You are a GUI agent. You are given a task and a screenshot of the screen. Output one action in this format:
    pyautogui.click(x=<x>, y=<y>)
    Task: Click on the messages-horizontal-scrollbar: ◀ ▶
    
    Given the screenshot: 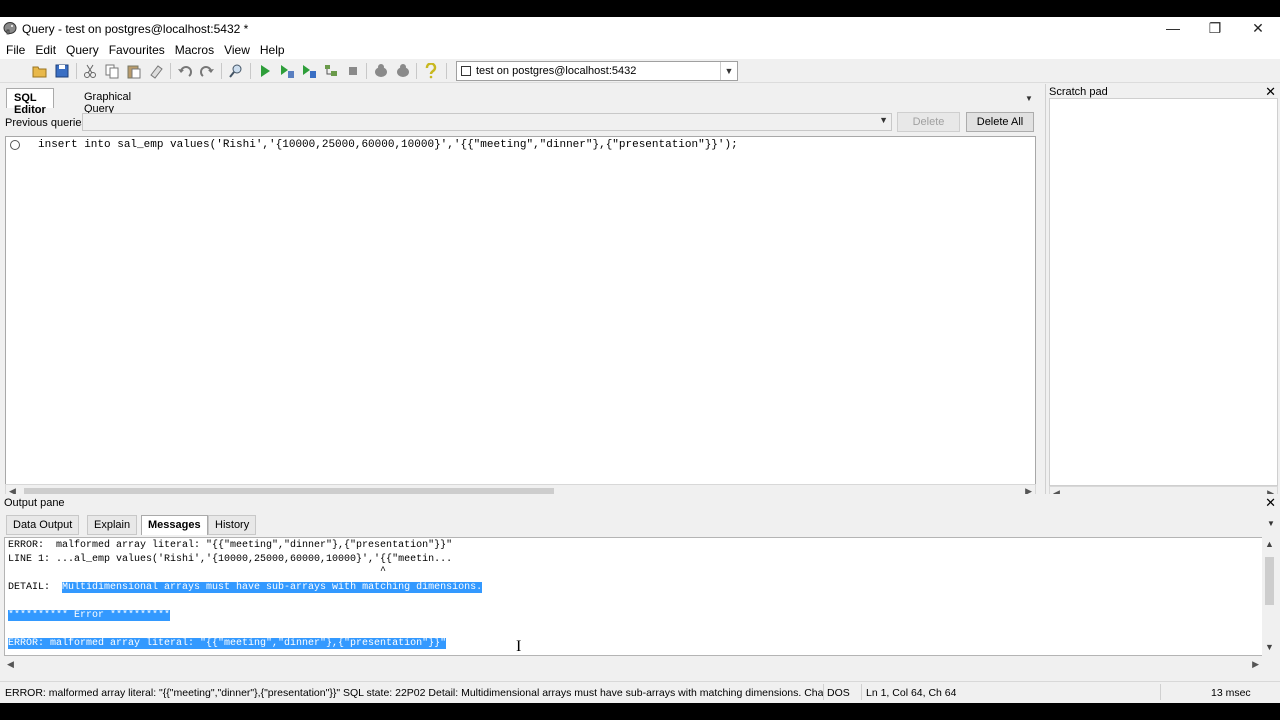 What is the action you would take?
    pyautogui.click(x=633, y=666)
    